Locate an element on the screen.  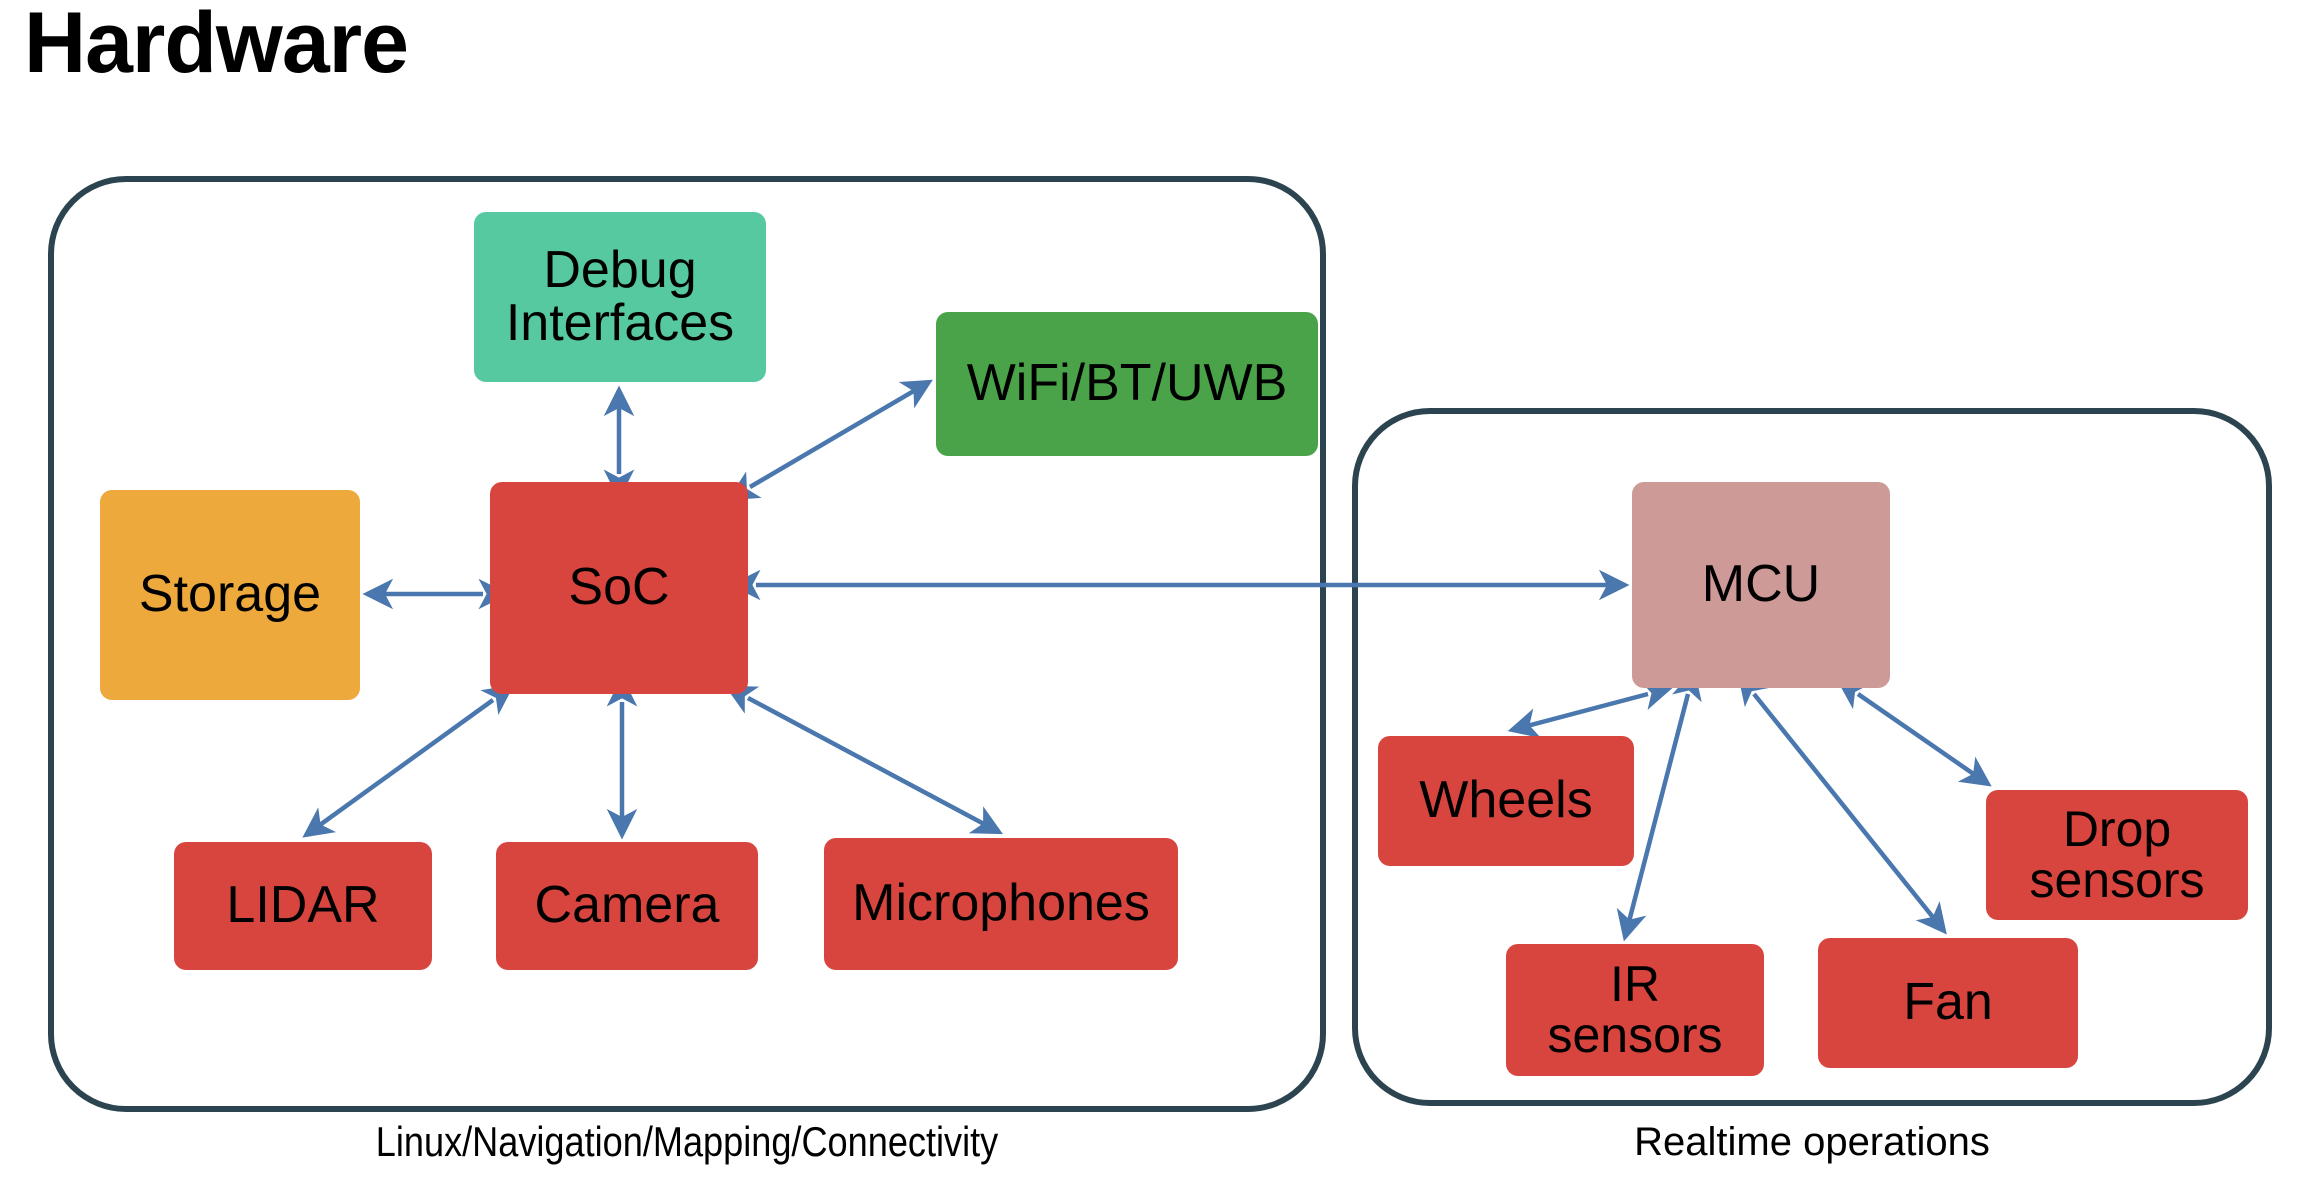
node-wifi-bt-uwb: WiFi/BT/UWB is located at coordinates (1127, 384).